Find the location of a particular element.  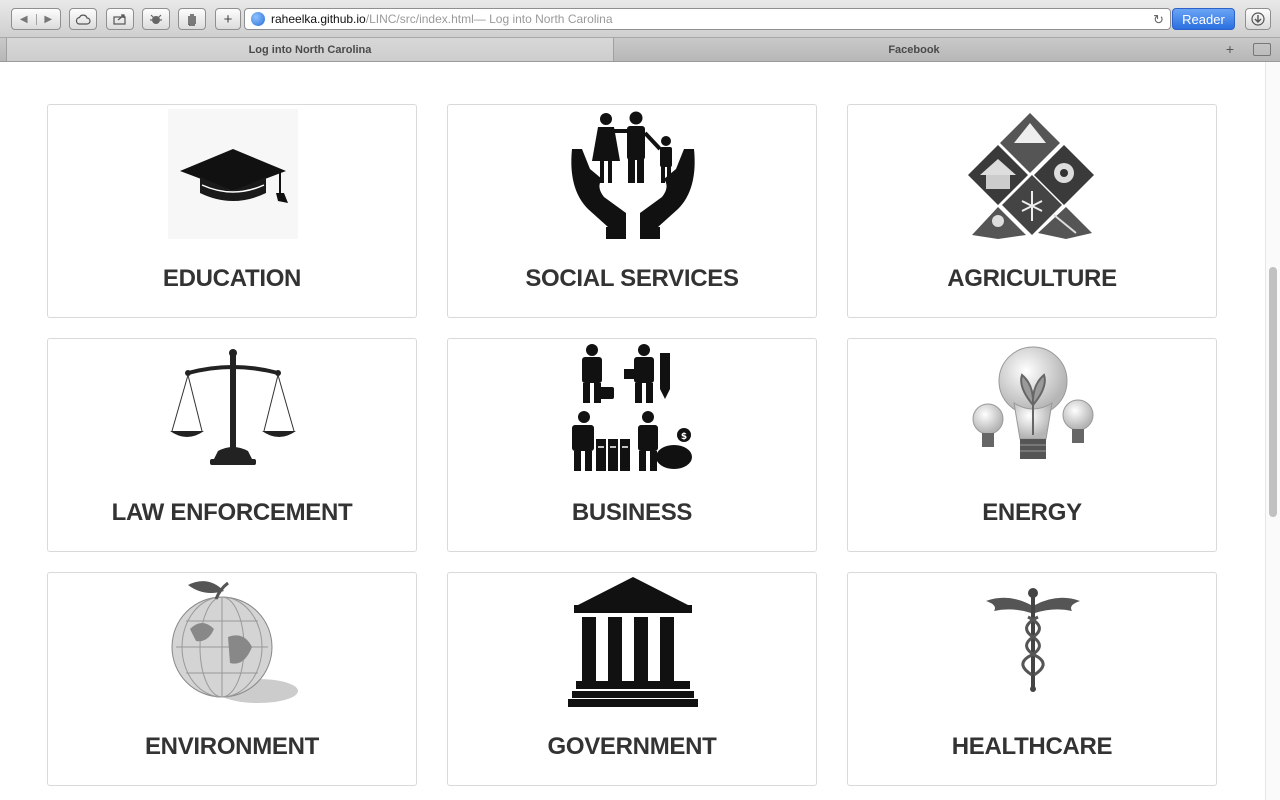

vertical-scrollbar is located at coordinates (1272, 431).